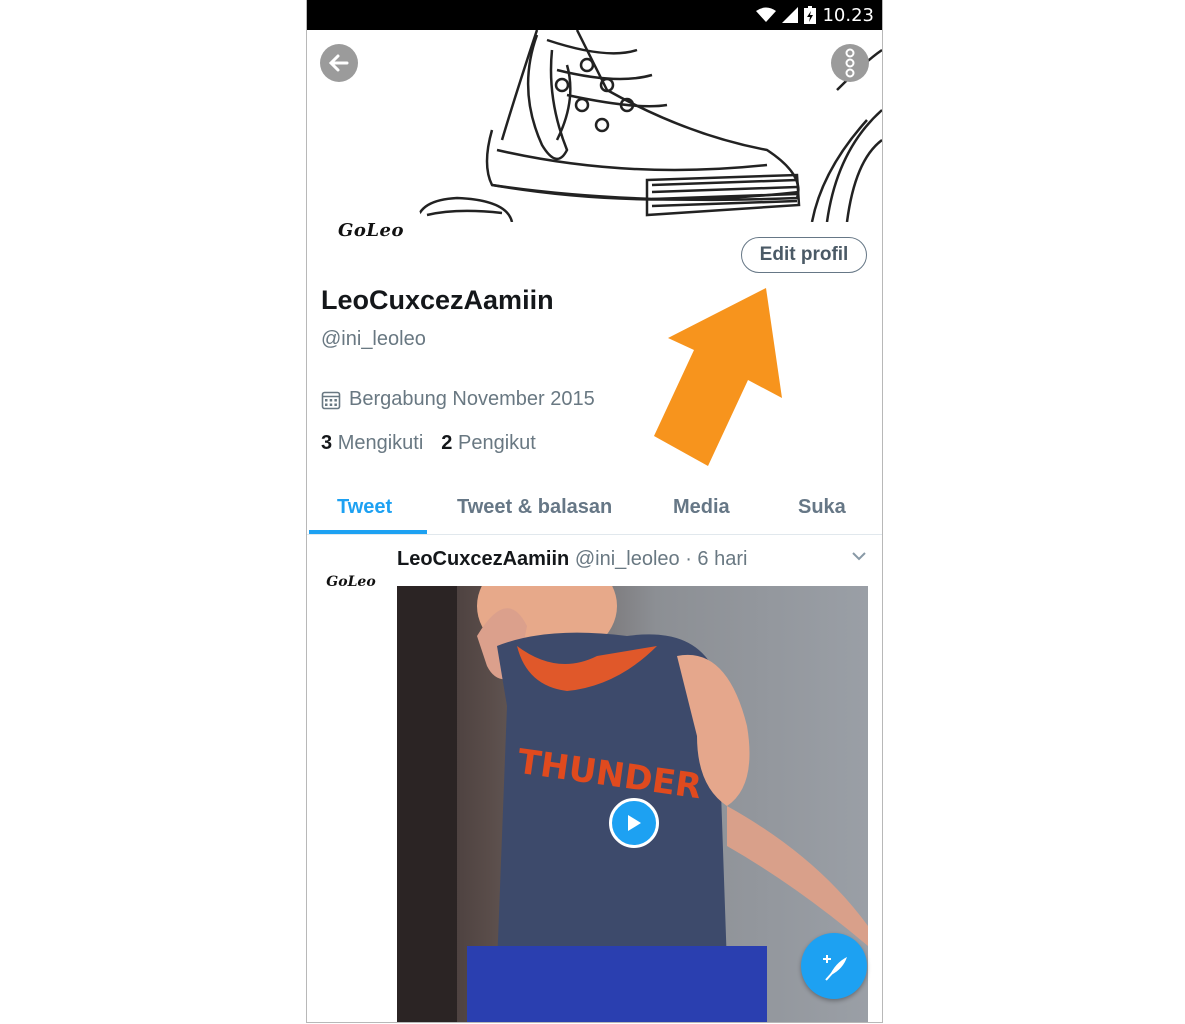 The height and width of the screenshot is (1024, 1185). I want to click on tweet-avatar: GoLeo, so click(351, 582).